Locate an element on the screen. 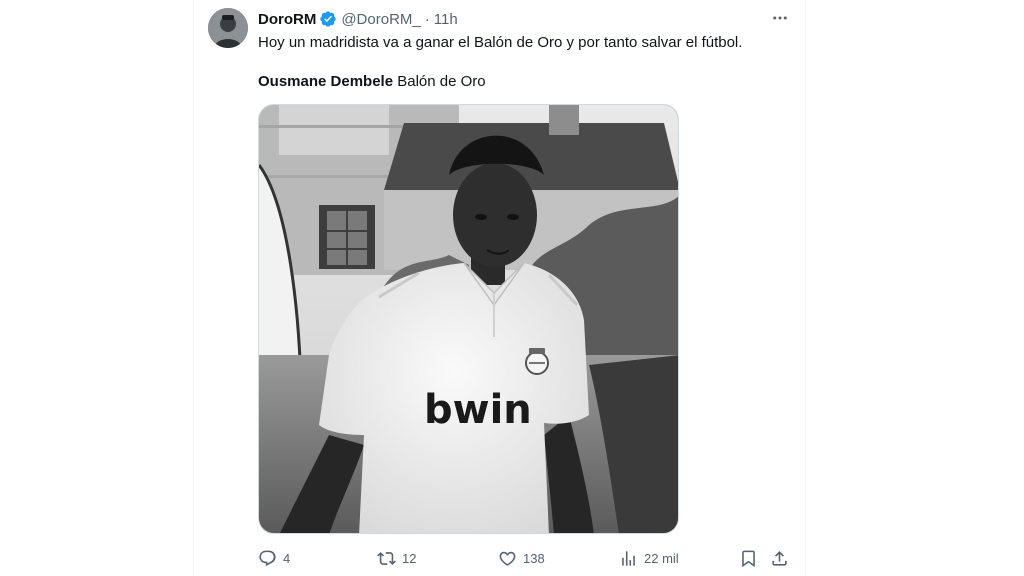 This screenshot has height=576, width=1024. avatar-image is located at coordinates (228, 28).